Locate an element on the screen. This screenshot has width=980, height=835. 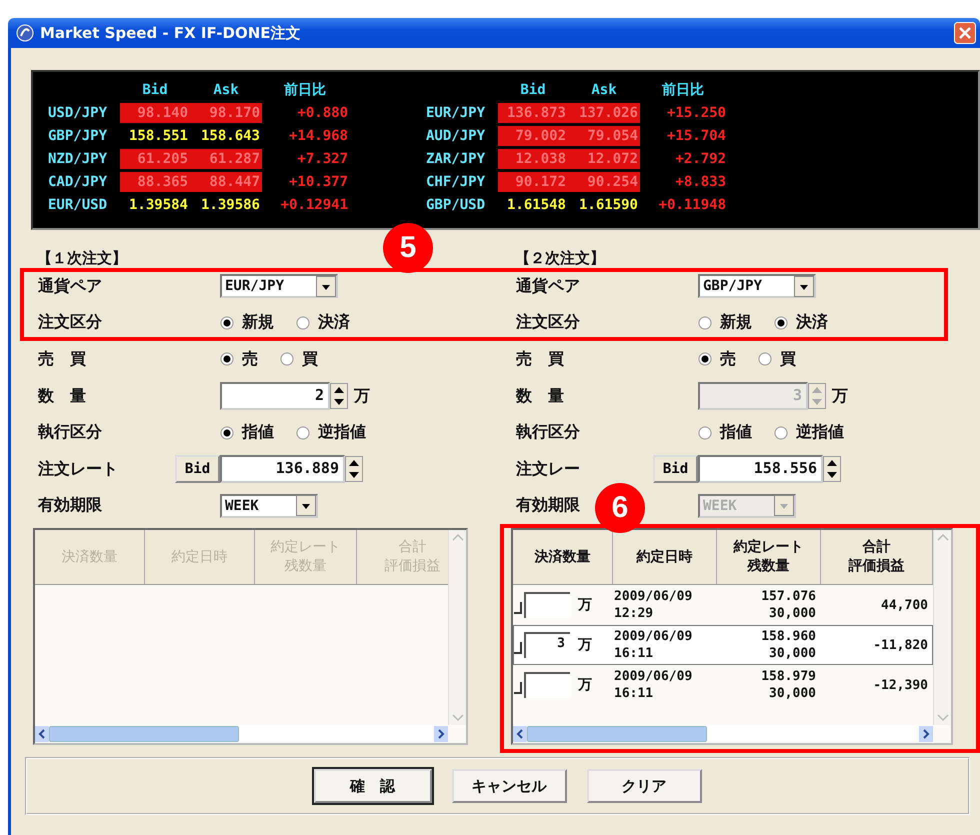
dialog-button: クリア is located at coordinates (644, 786).